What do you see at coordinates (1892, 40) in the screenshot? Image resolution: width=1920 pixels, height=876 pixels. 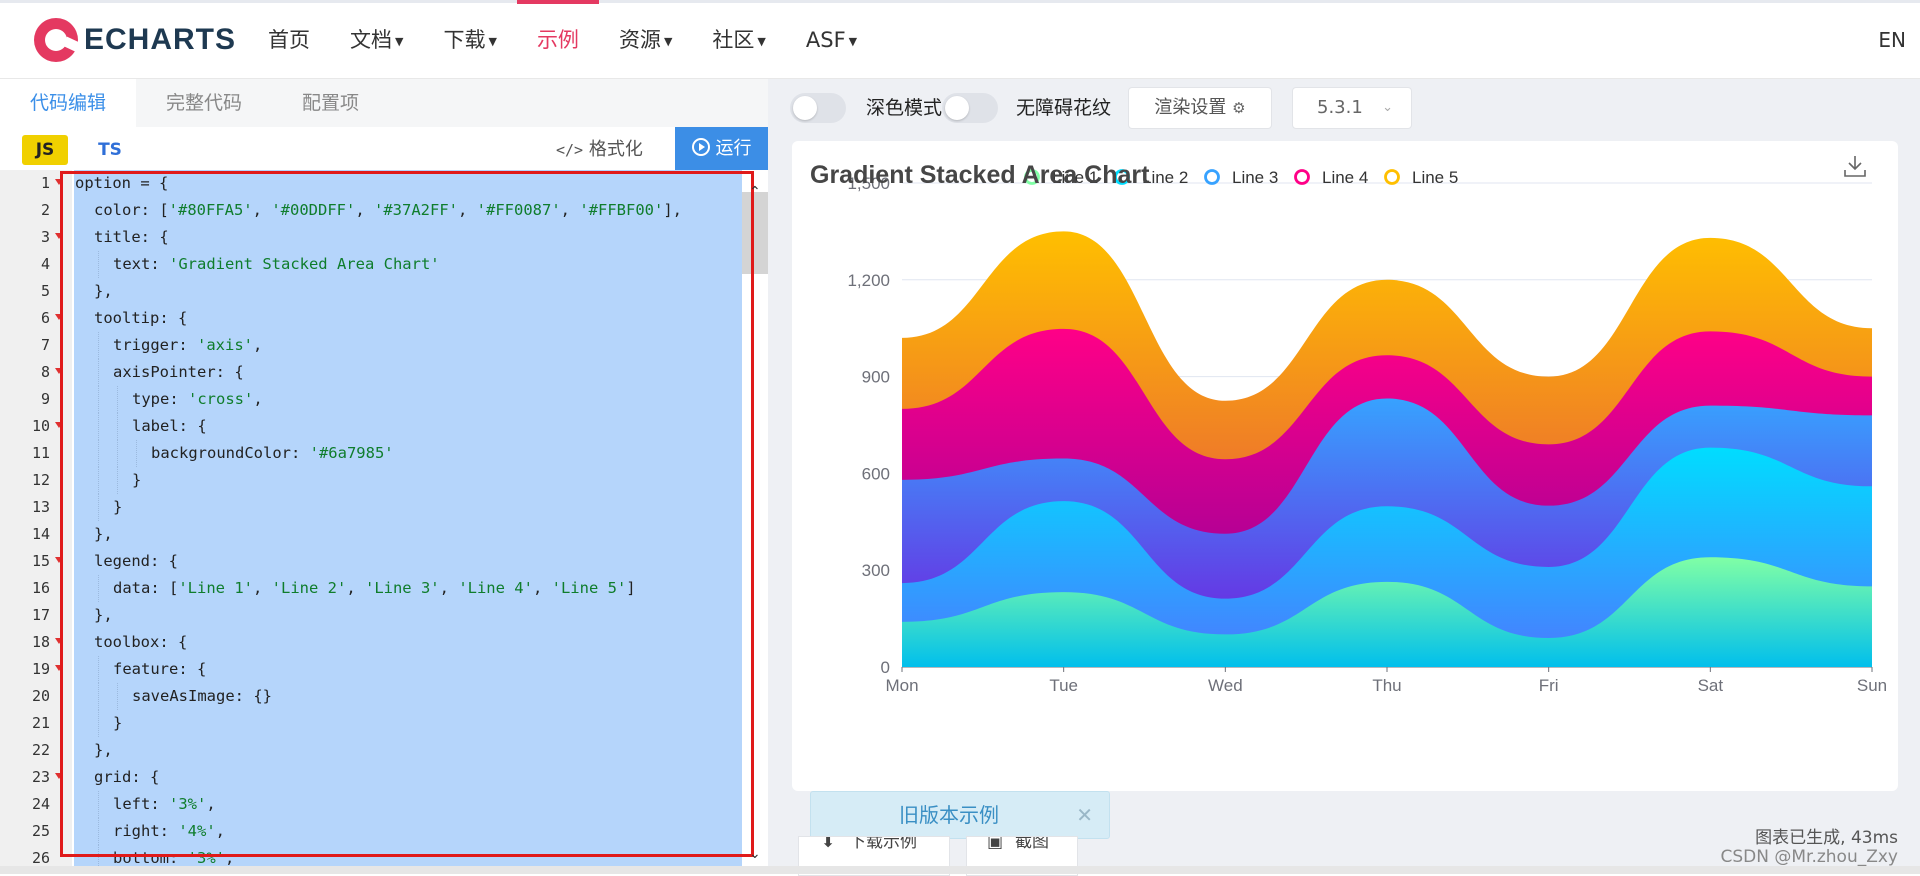 I see `language-switch: EN` at bounding box center [1892, 40].